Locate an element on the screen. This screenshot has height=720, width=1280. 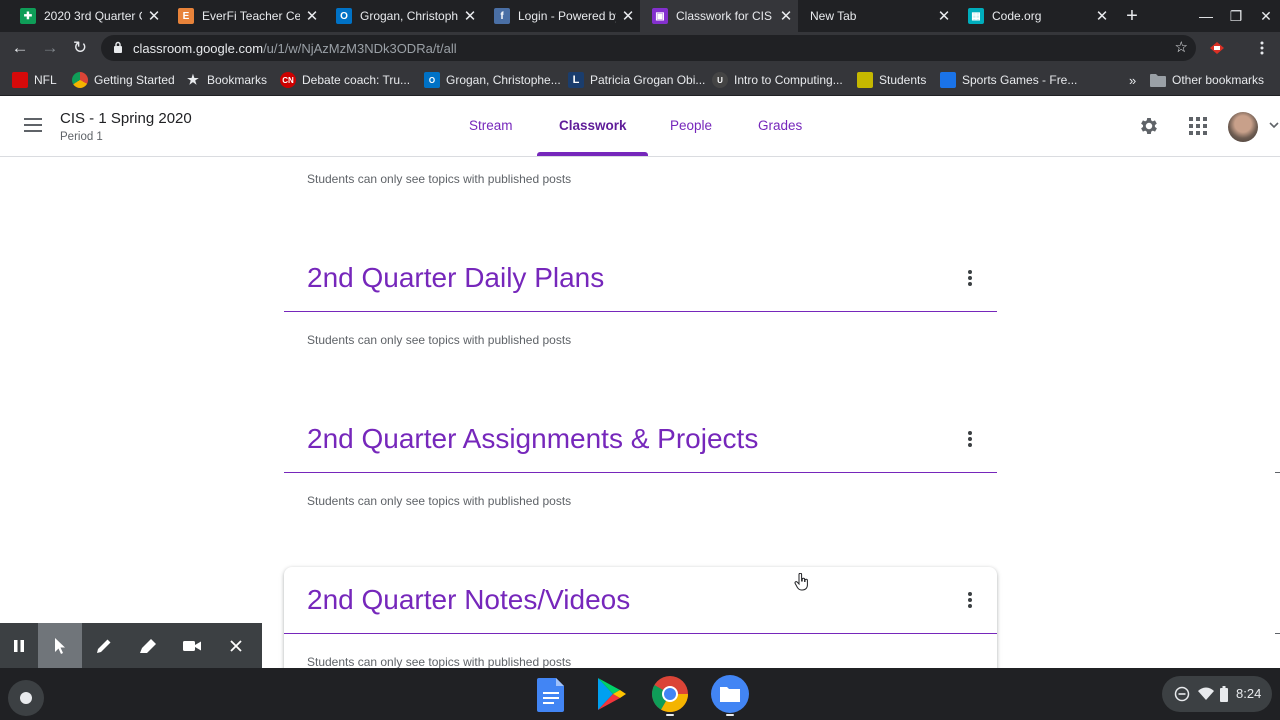
bookmark-getting-started: Getting Started is located at coordinates (123, 80).